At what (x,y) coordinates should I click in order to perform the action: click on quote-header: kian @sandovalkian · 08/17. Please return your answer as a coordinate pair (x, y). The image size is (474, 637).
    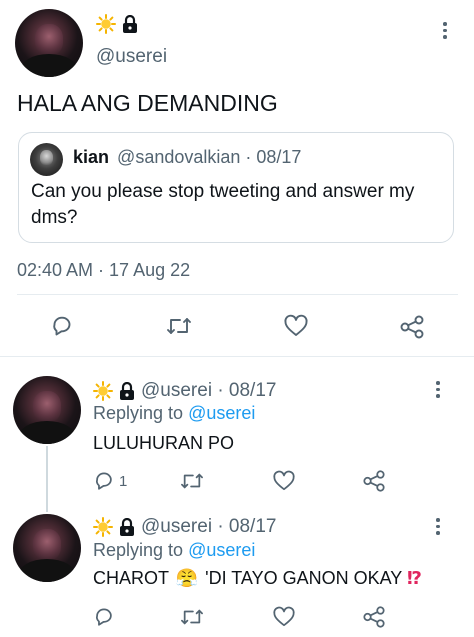
    Looking at the image, I should click on (187, 157).